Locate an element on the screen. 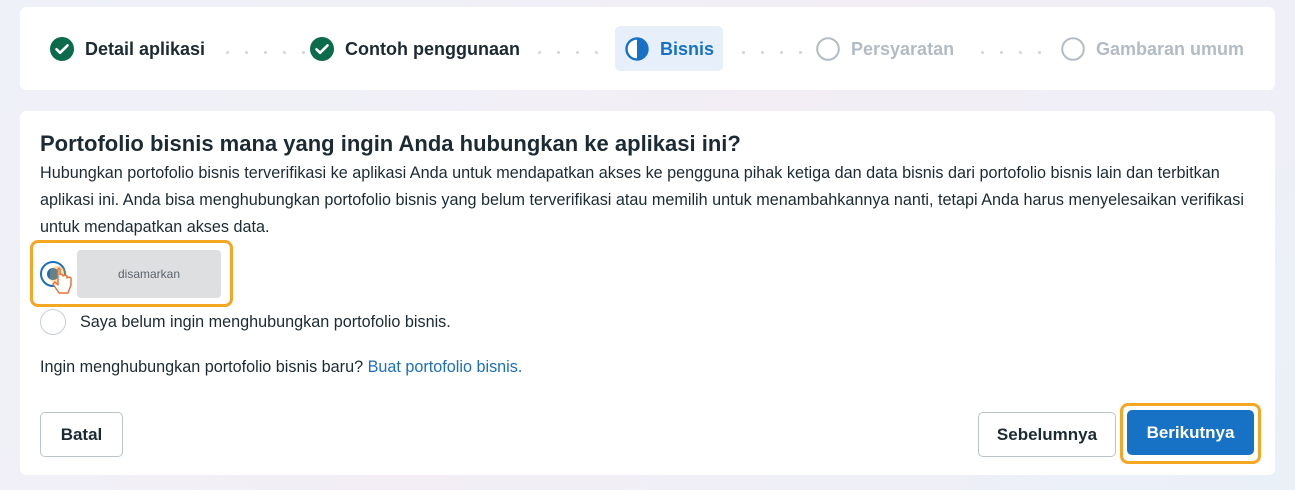  step-bisnis: Bisnis is located at coordinates (669, 49).